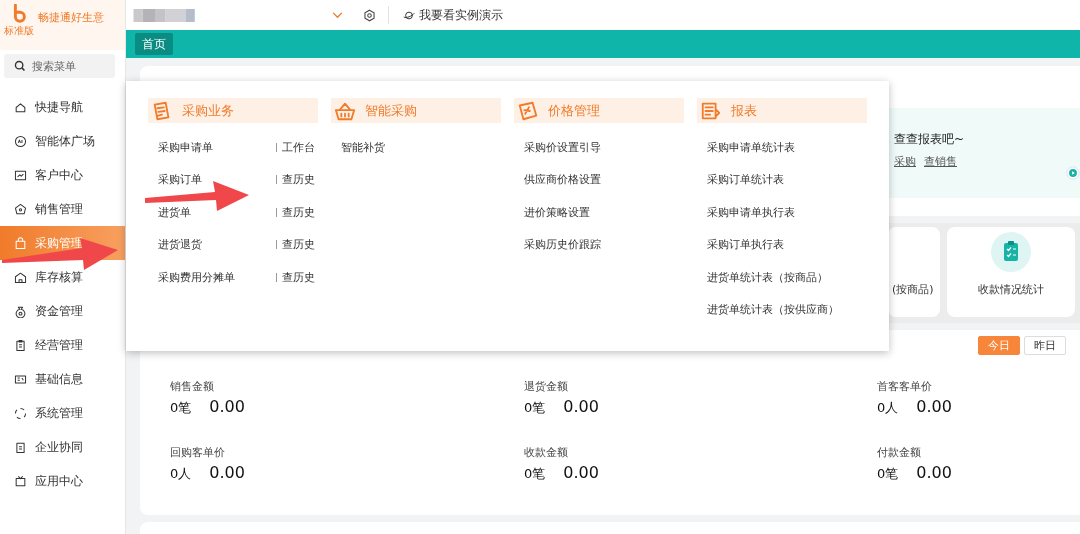 The width and height of the screenshot is (1080, 534). What do you see at coordinates (62, 311) in the screenshot?
I see `sidebar-item: 资金管理` at bounding box center [62, 311].